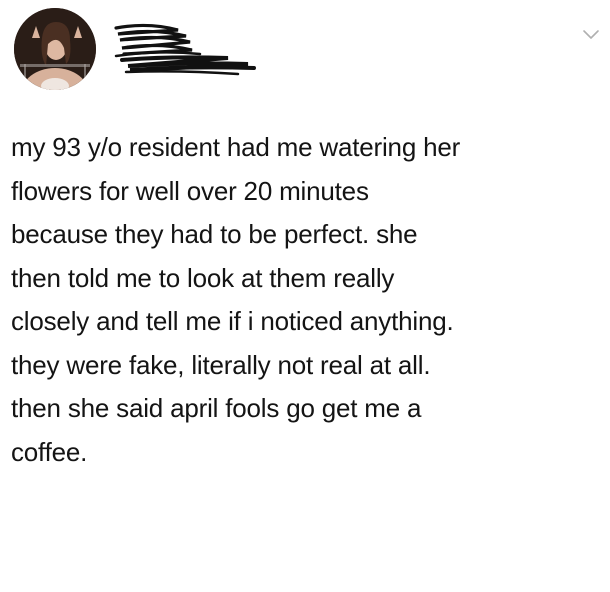 This screenshot has width=610, height=592. Describe the element at coordinates (216, 408) in the screenshot. I see `tweet-text-line: then she said april fools go get me a` at that location.